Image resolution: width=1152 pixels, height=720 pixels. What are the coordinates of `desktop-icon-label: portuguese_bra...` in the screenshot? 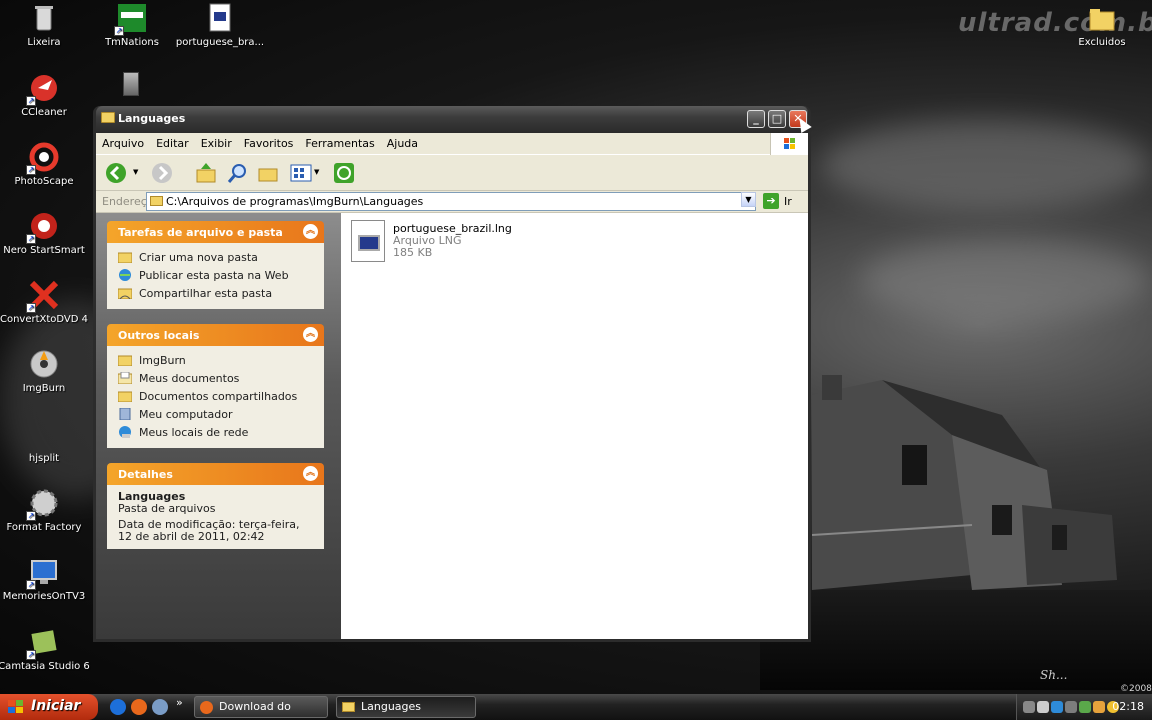 It's located at (220, 42).